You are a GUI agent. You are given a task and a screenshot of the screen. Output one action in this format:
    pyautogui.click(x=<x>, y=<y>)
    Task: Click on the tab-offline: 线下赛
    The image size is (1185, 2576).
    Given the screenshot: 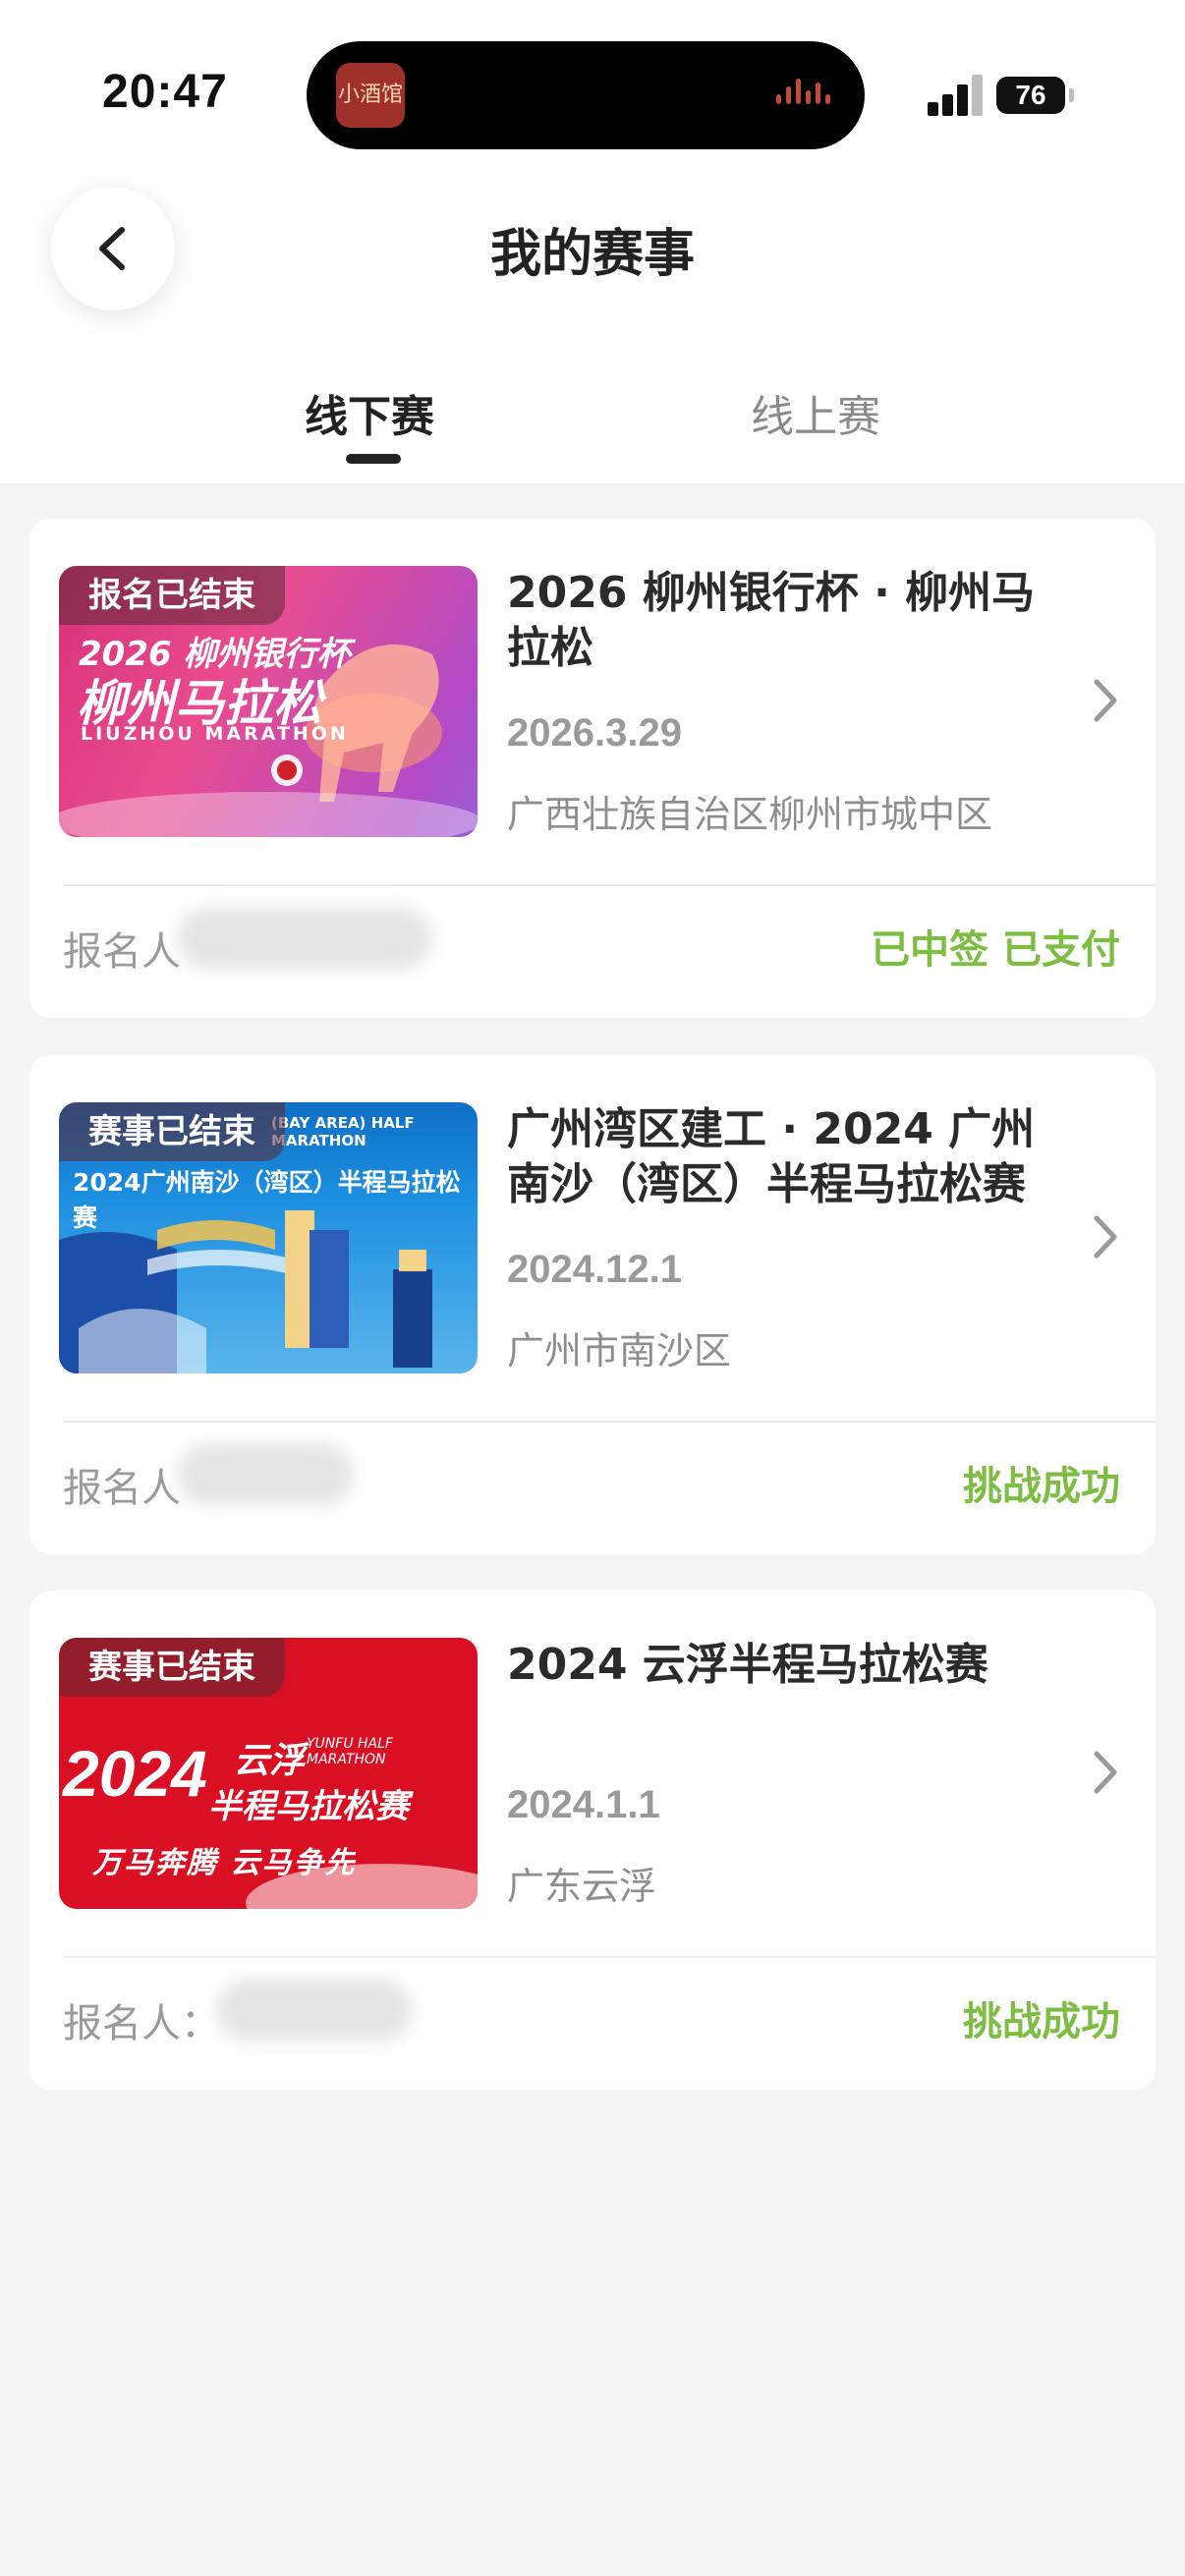 What is the action you would take?
    pyautogui.click(x=370, y=412)
    